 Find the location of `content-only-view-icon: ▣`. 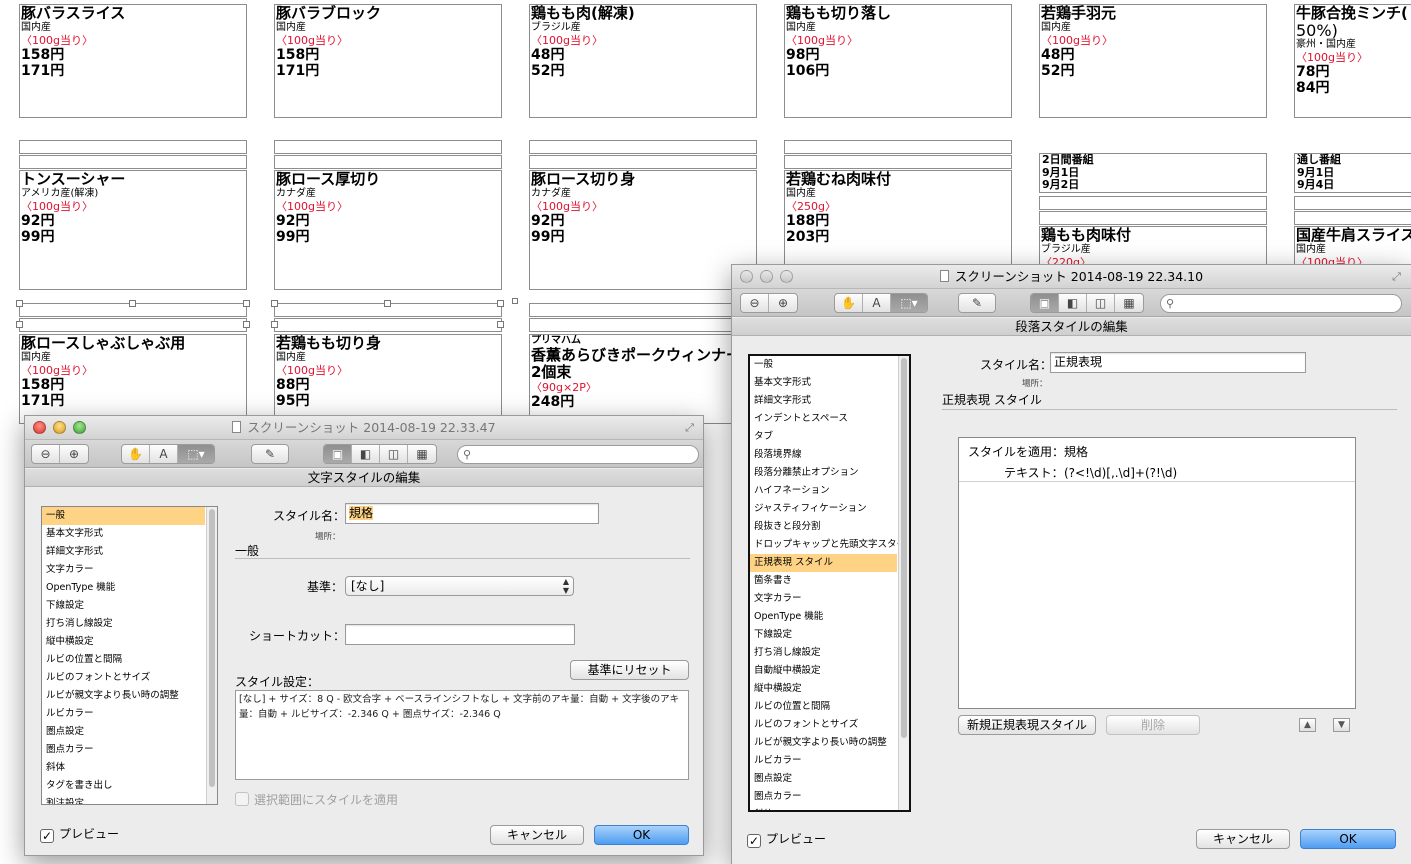

content-only-view-icon: ▣ is located at coordinates (338, 454).